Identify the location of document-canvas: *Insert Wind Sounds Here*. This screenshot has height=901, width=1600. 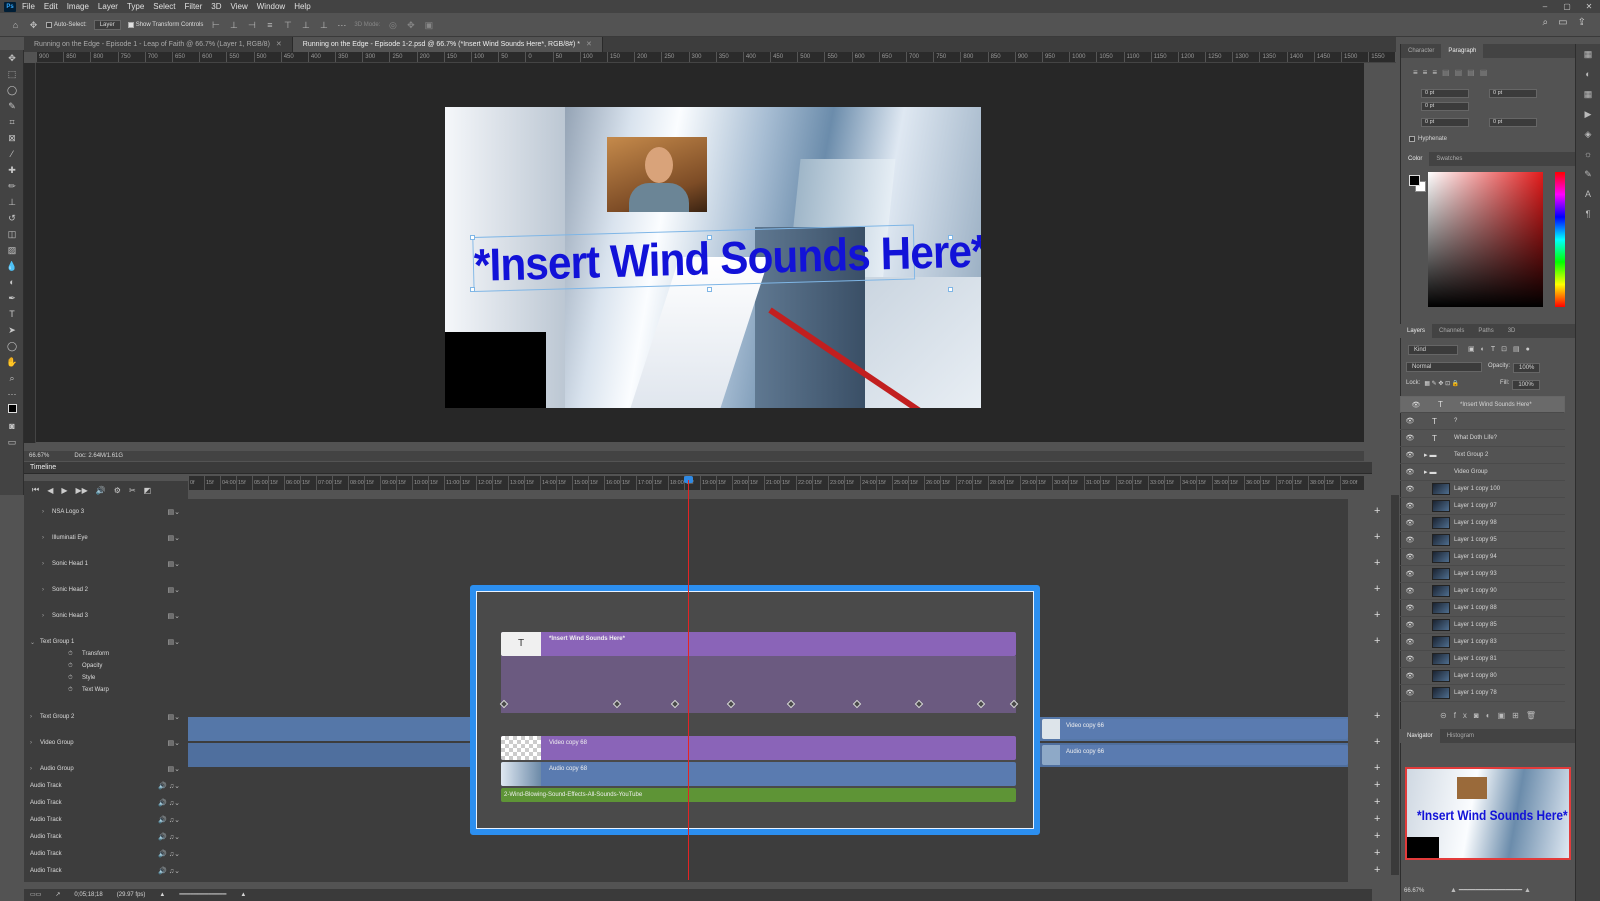
(713, 257).